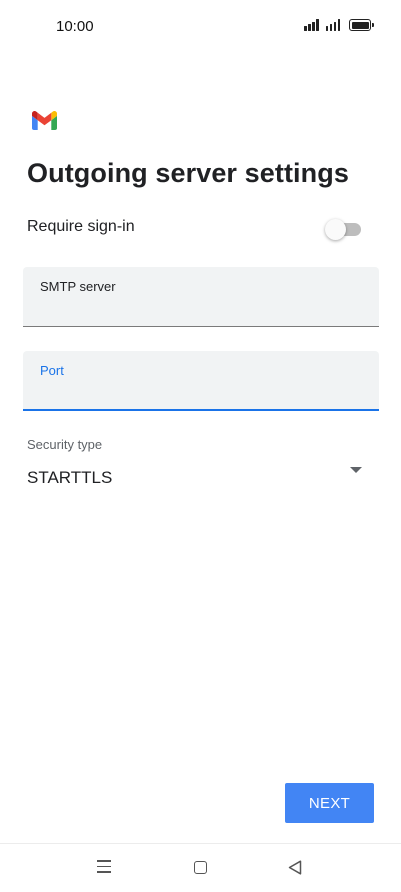  Describe the element at coordinates (81, 226) in the screenshot. I see `require-signin-label: Require sign-in` at that location.